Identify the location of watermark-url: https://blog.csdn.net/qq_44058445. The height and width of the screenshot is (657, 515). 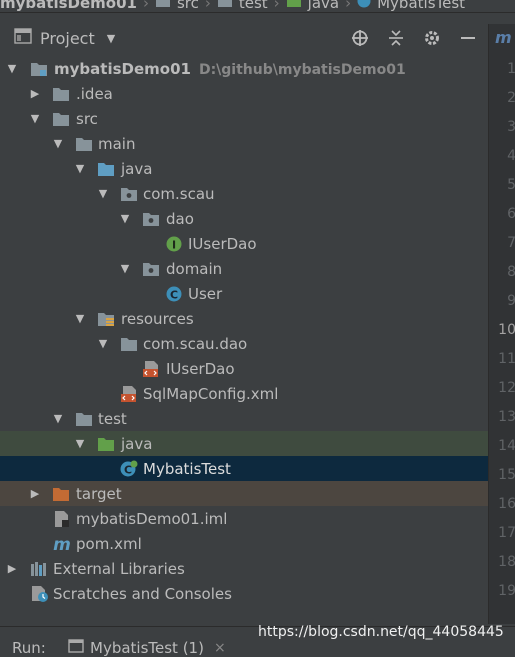
(381, 632).